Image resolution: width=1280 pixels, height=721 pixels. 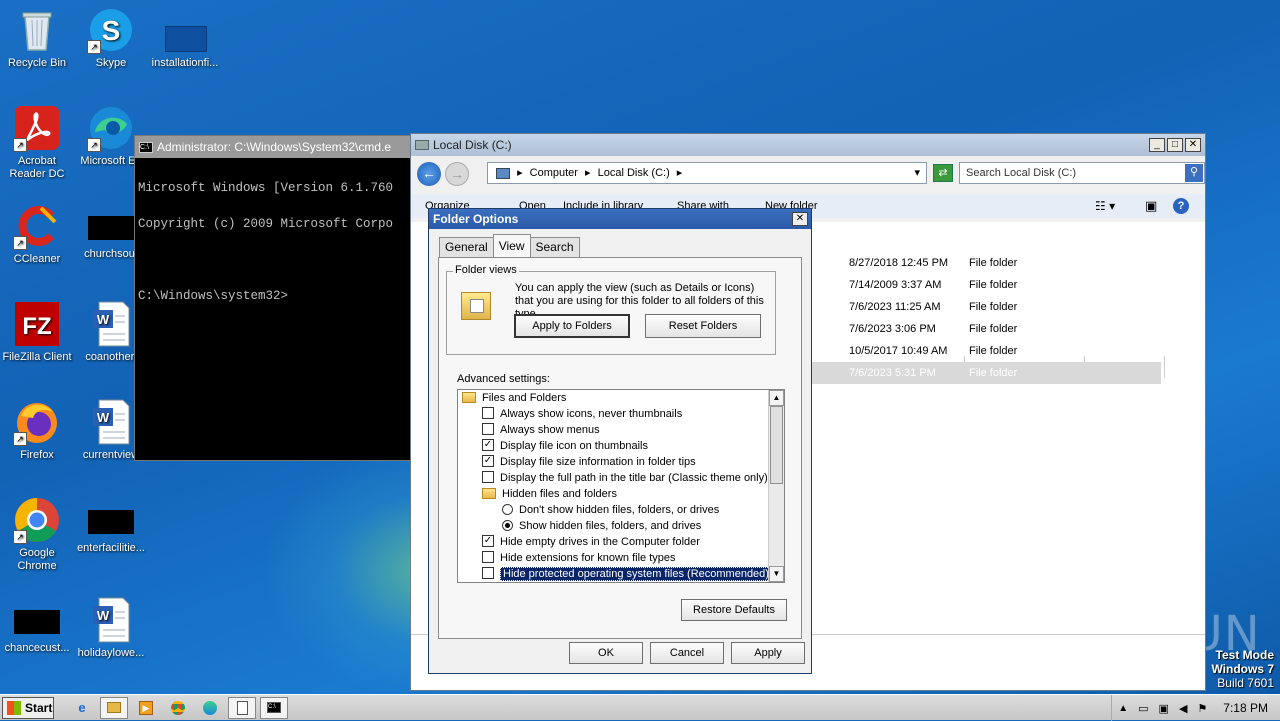 What do you see at coordinates (768, 653) in the screenshot?
I see `apply-button: Apply` at bounding box center [768, 653].